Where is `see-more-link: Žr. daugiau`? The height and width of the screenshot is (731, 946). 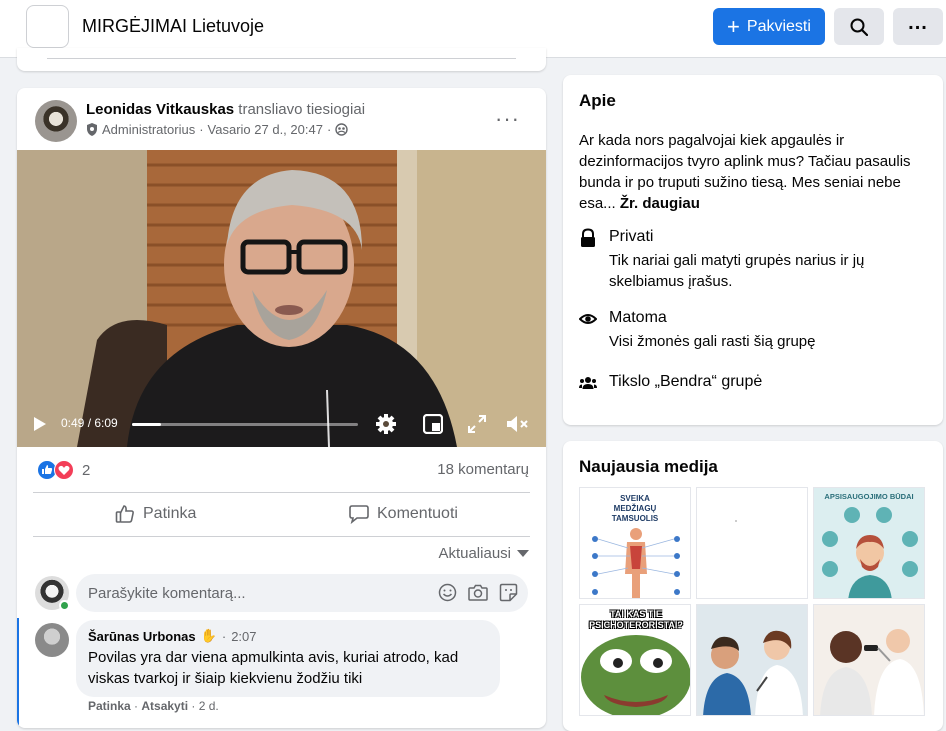
see-more-link: Žr. daugiau is located at coordinates (660, 203).